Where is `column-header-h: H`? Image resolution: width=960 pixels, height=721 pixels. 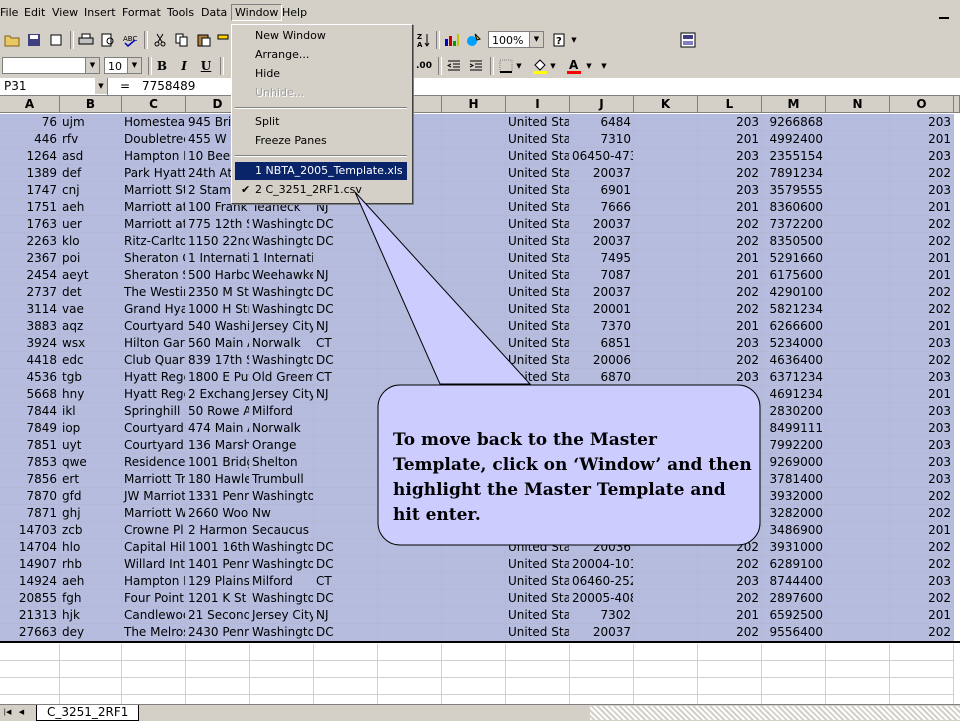 column-header-h: H is located at coordinates (474, 104).